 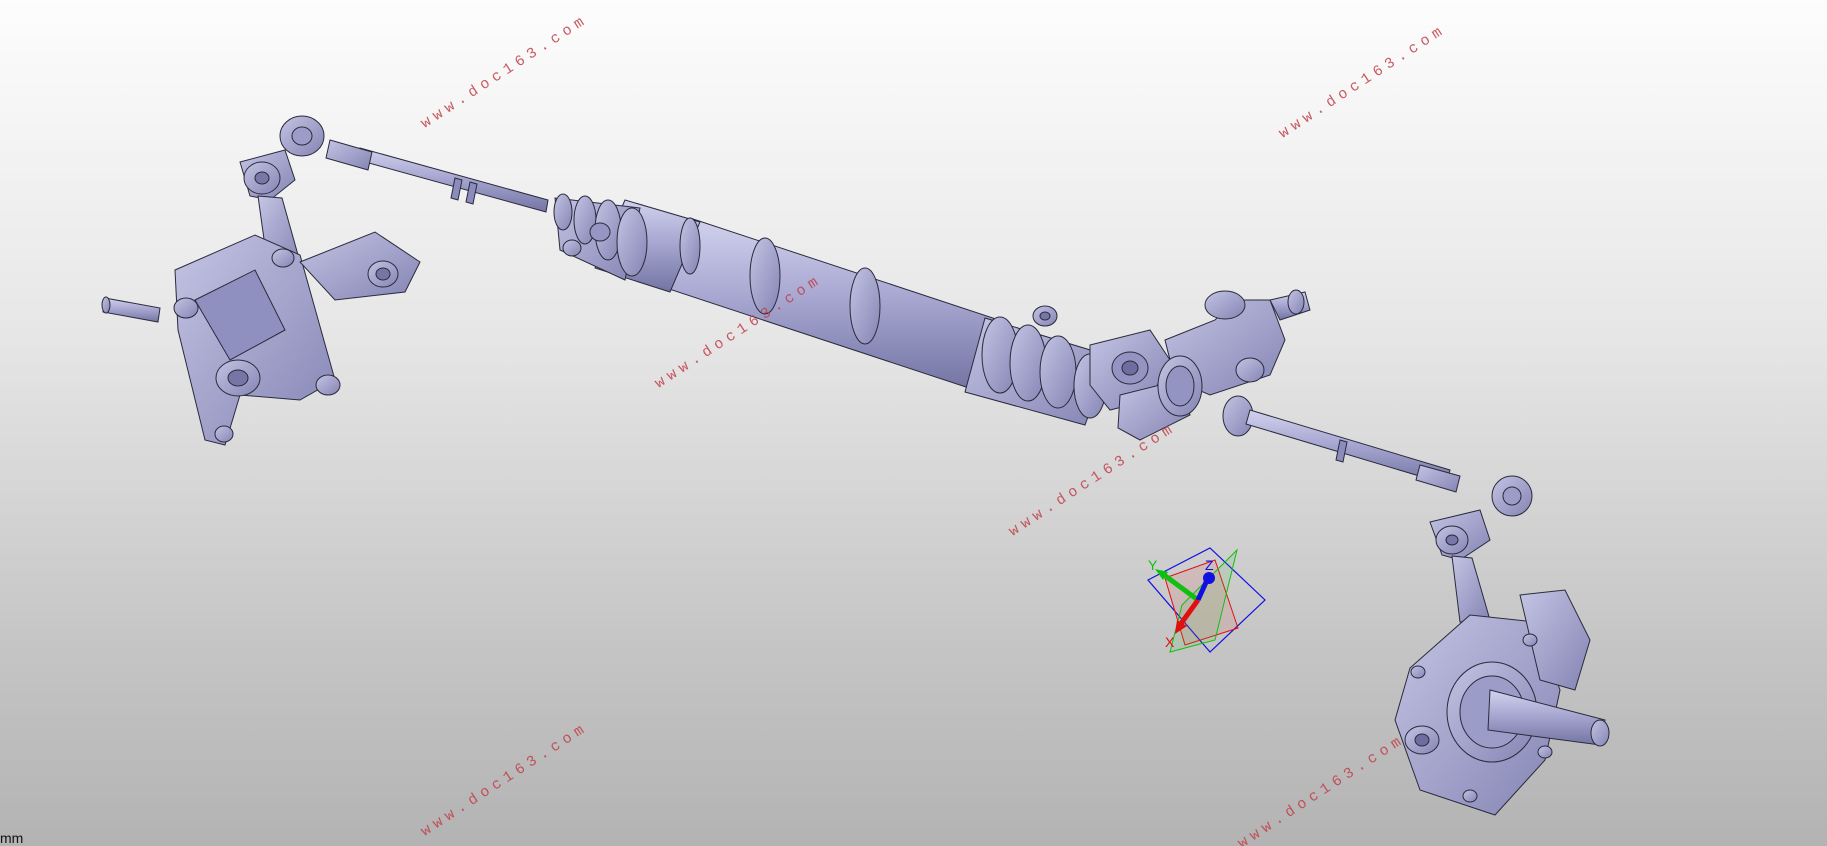 What do you see at coordinates (1206, 600) in the screenshot?
I see `axis-compass: Y X Z` at bounding box center [1206, 600].